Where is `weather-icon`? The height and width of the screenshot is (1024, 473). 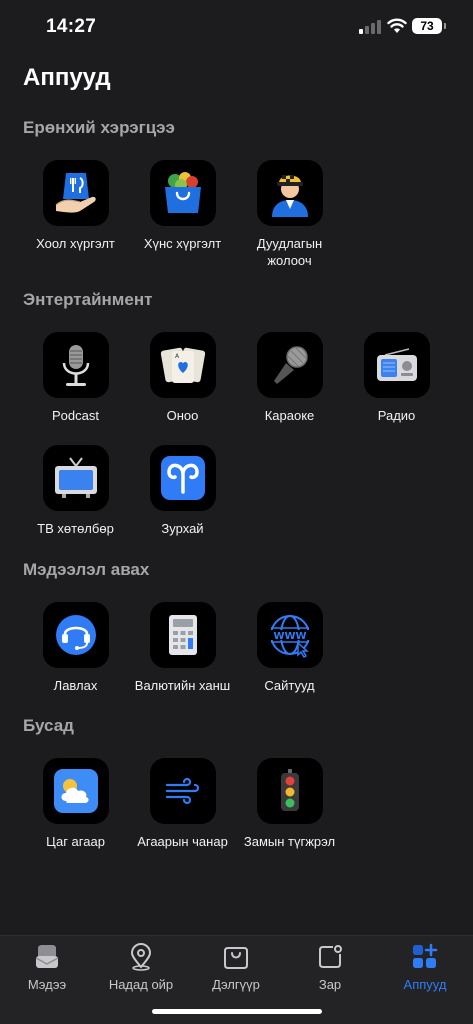
weather-icon is located at coordinates (75, 791).